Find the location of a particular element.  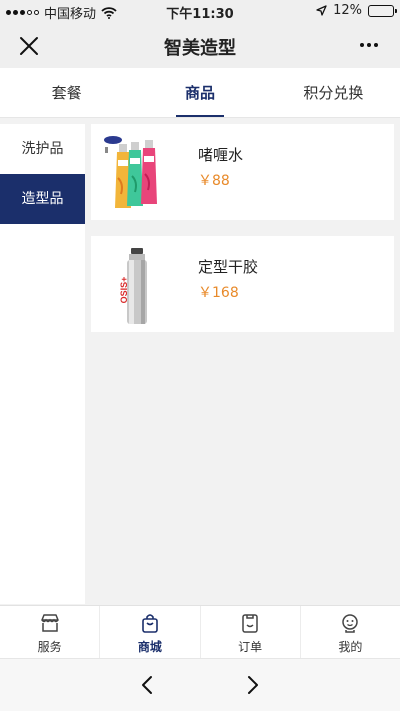

top-tabs: 套餐 商品 积分兑换 is located at coordinates (200, 93).